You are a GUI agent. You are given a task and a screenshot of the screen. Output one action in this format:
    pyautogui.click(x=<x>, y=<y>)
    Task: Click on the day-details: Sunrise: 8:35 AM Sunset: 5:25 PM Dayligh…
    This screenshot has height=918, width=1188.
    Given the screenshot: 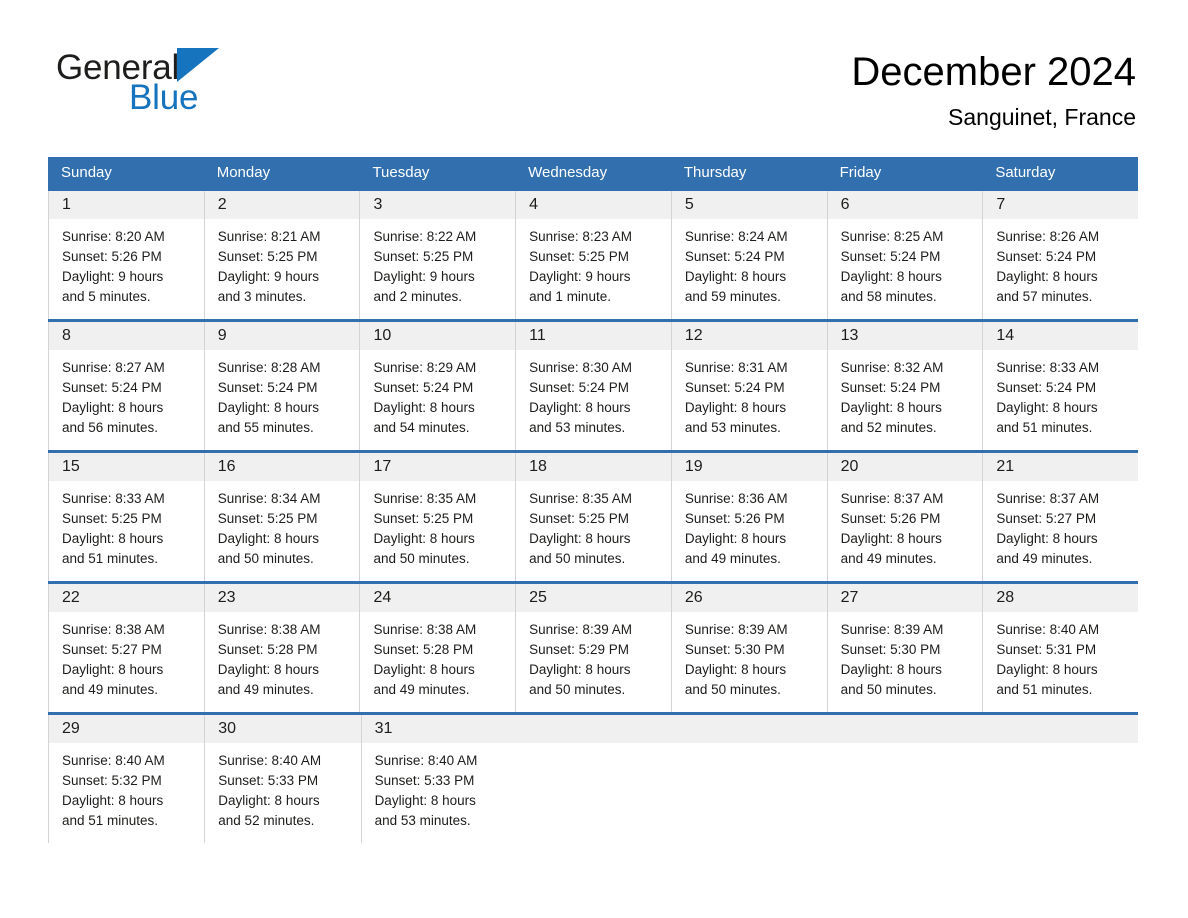 What is the action you would take?
    pyautogui.click(x=593, y=525)
    